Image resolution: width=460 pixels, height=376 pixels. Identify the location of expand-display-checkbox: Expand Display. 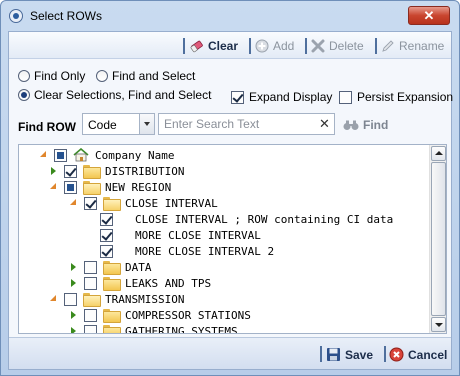
(281, 97).